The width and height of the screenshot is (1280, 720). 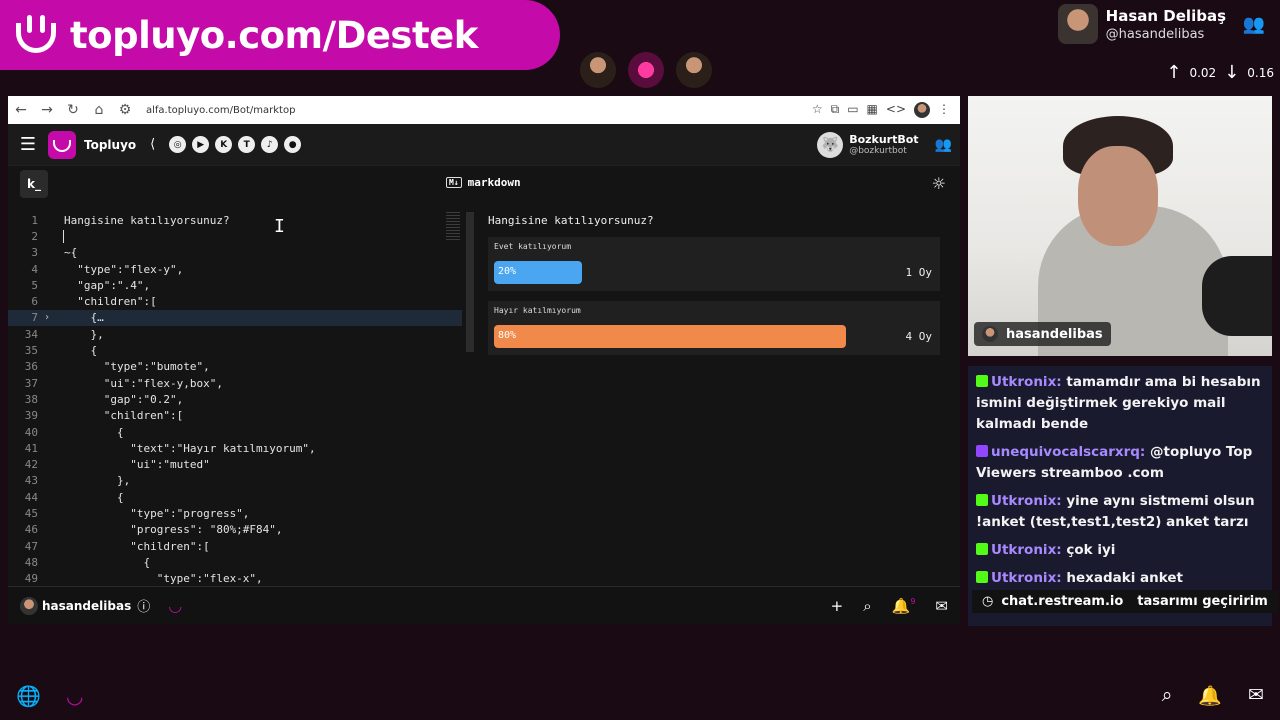 What do you see at coordinates (29, 605) in the screenshot?
I see `avatar` at bounding box center [29, 605].